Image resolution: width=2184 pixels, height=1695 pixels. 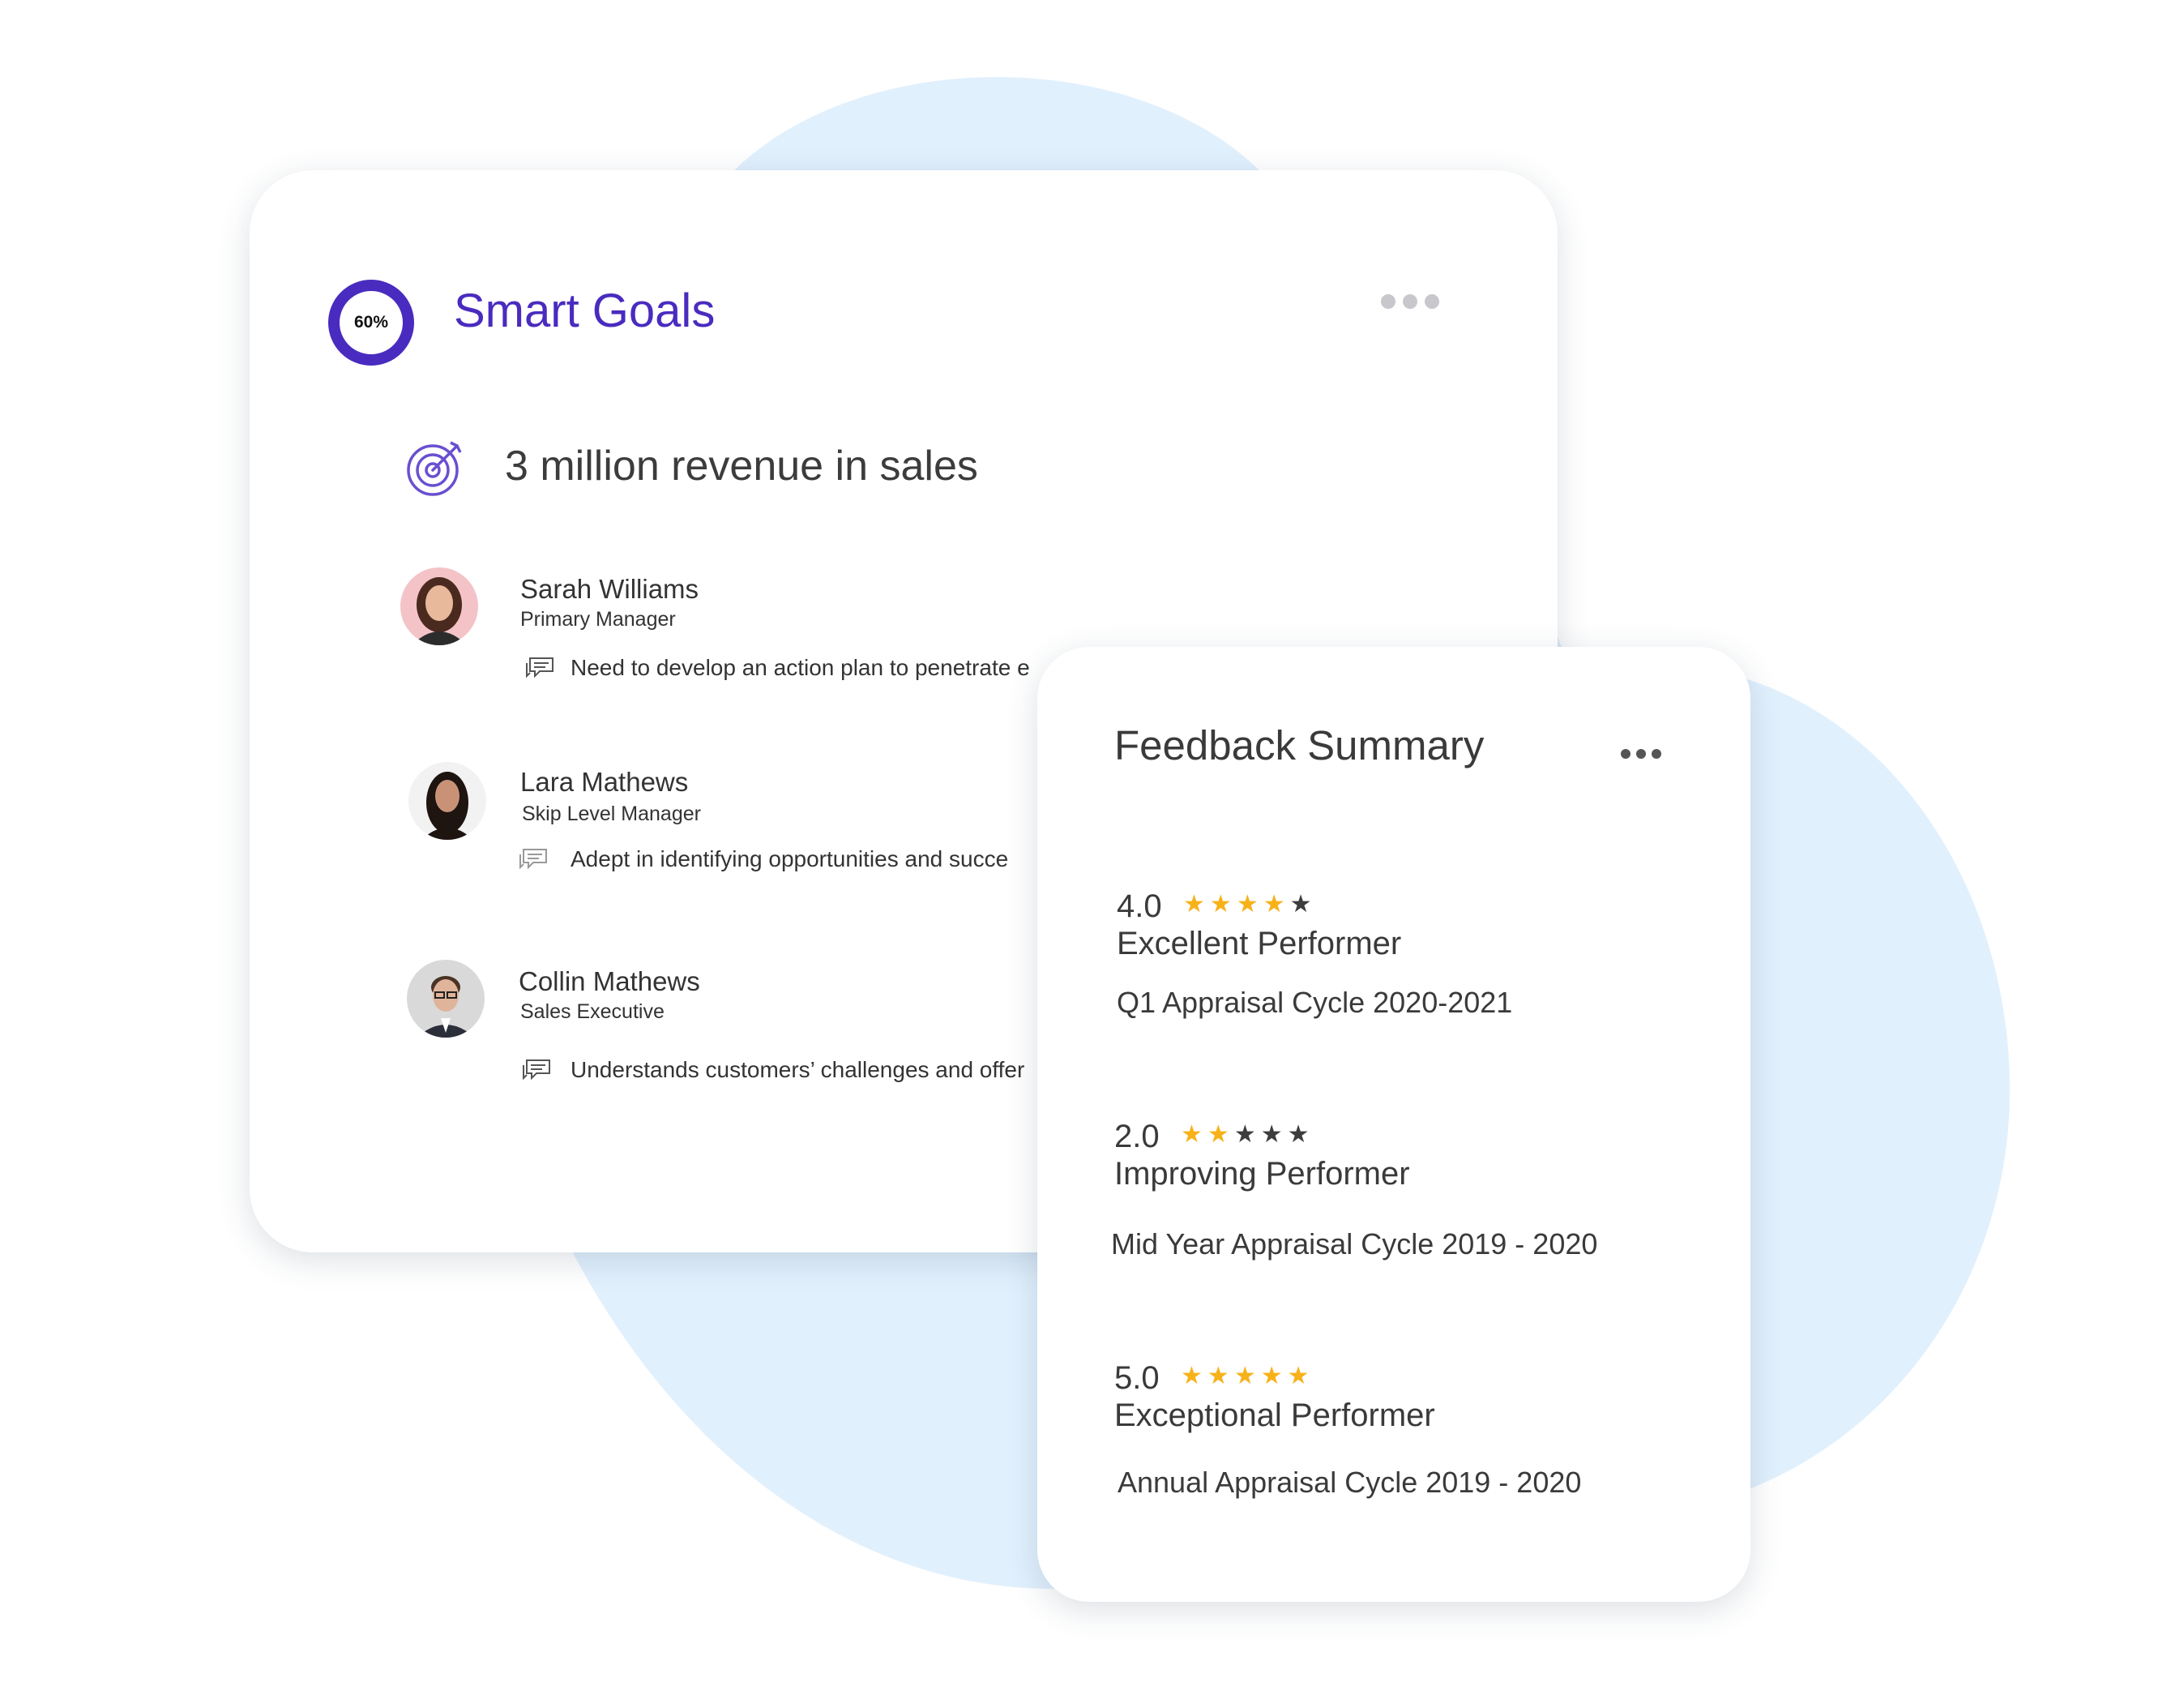 I want to click on rating-value: 2.0, so click(x=1137, y=1137).